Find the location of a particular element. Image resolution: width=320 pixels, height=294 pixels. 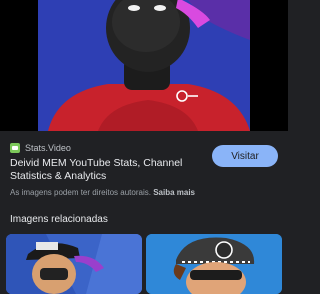

visit-button: Visitar is located at coordinates (245, 156).